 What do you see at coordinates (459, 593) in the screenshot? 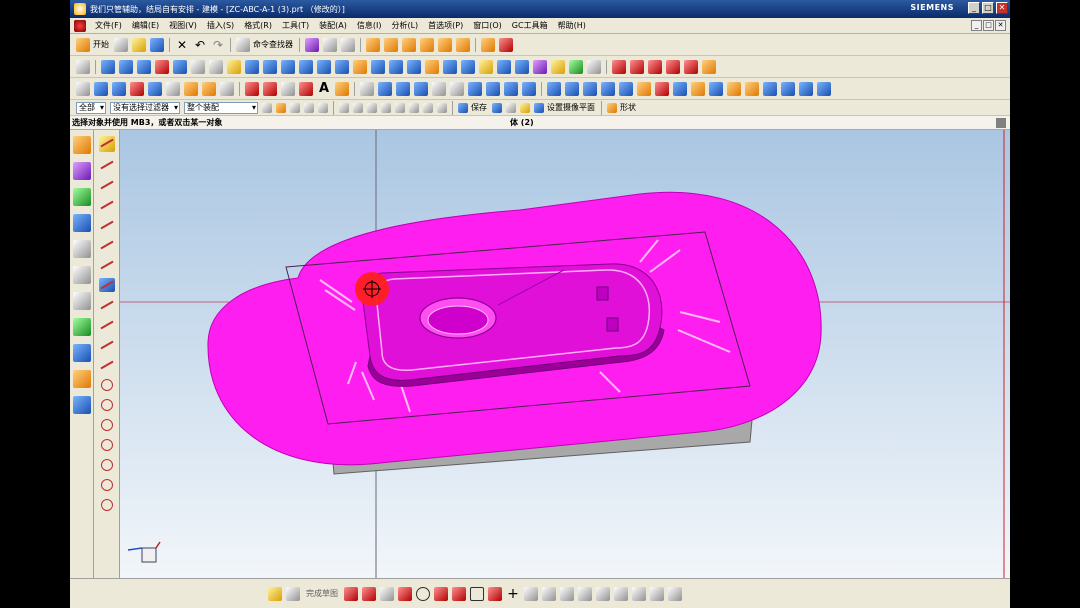
I see `bottom-chamfer-icon` at bounding box center [459, 593].